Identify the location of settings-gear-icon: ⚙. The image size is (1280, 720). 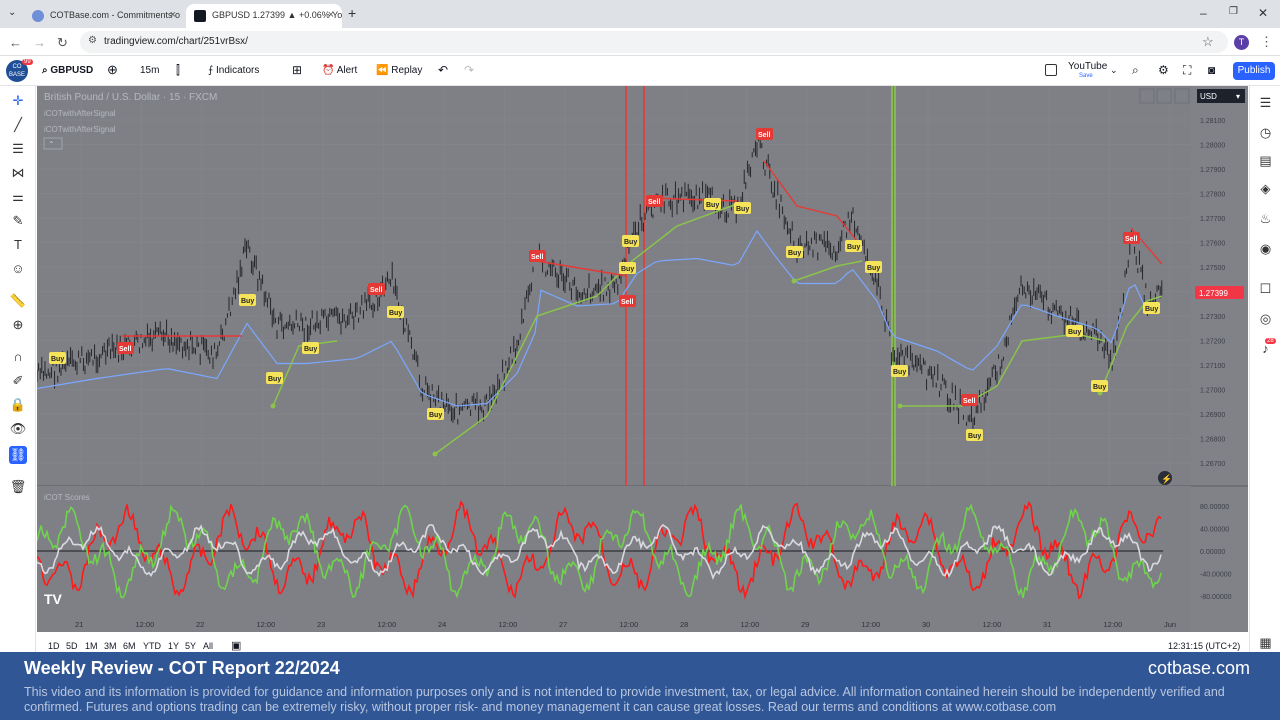
(1163, 70).